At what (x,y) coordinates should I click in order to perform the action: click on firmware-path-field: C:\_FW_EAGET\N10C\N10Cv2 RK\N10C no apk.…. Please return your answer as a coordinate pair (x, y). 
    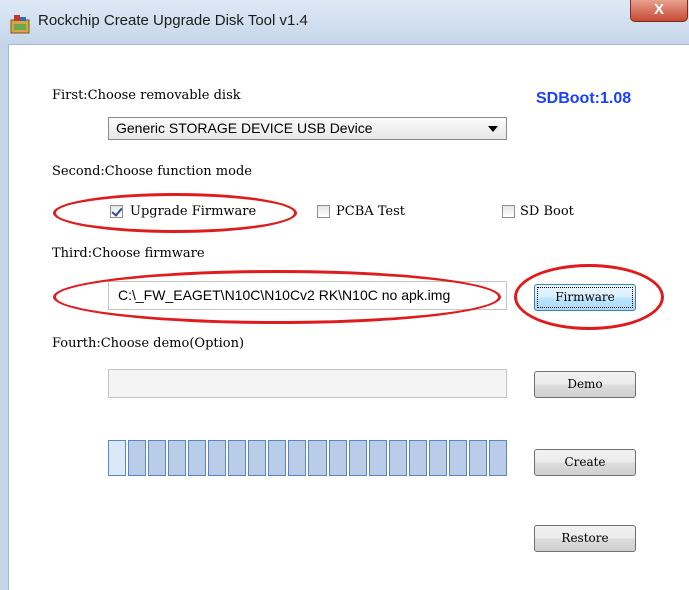
    Looking at the image, I should click on (307, 295).